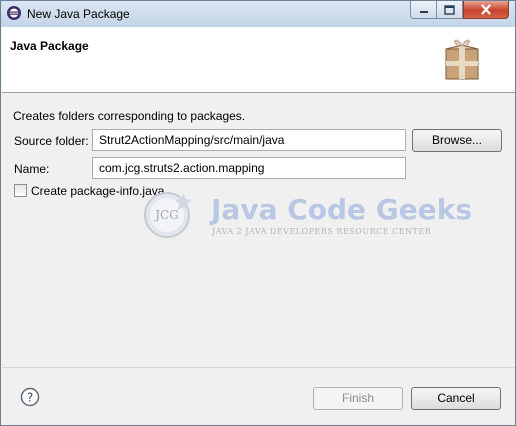 The width and height of the screenshot is (516, 426). Describe the element at coordinates (358, 398) in the screenshot. I see `finish-button: Finish` at that location.